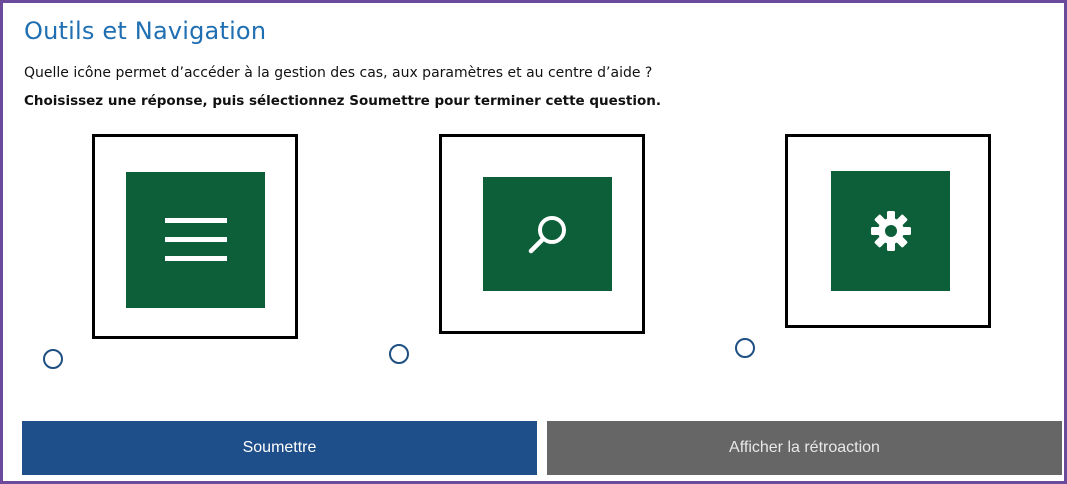 The height and width of the screenshot is (484, 1067). I want to click on submit-button-label: Soumettre, so click(279, 447).